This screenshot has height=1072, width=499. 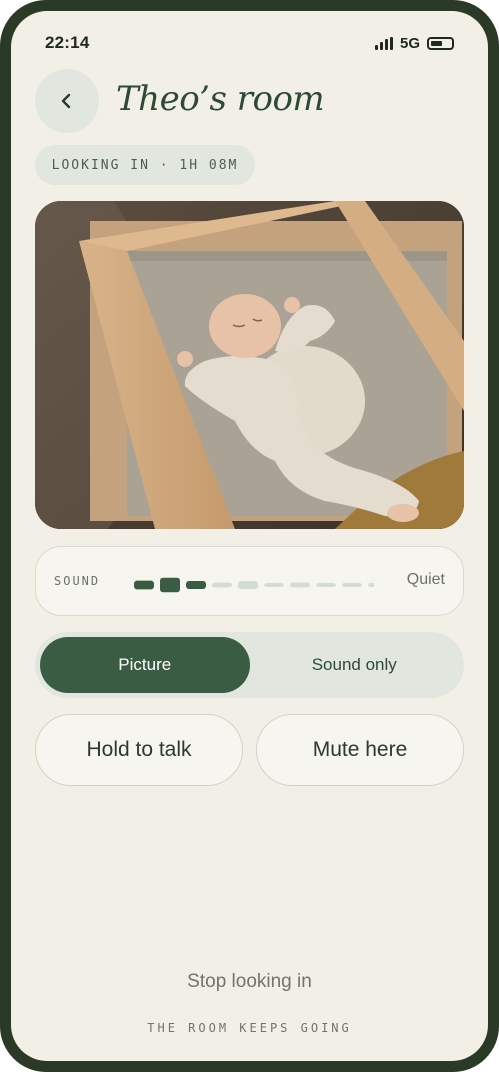 What do you see at coordinates (383, 43) in the screenshot?
I see `signal-icon` at bounding box center [383, 43].